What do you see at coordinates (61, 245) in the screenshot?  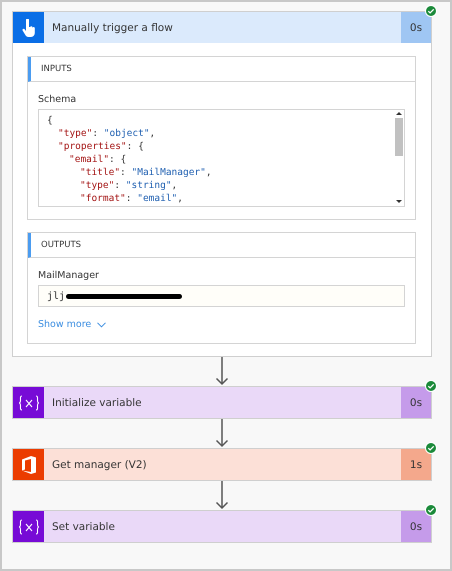 I see `section-heading: OUTPUTS` at bounding box center [61, 245].